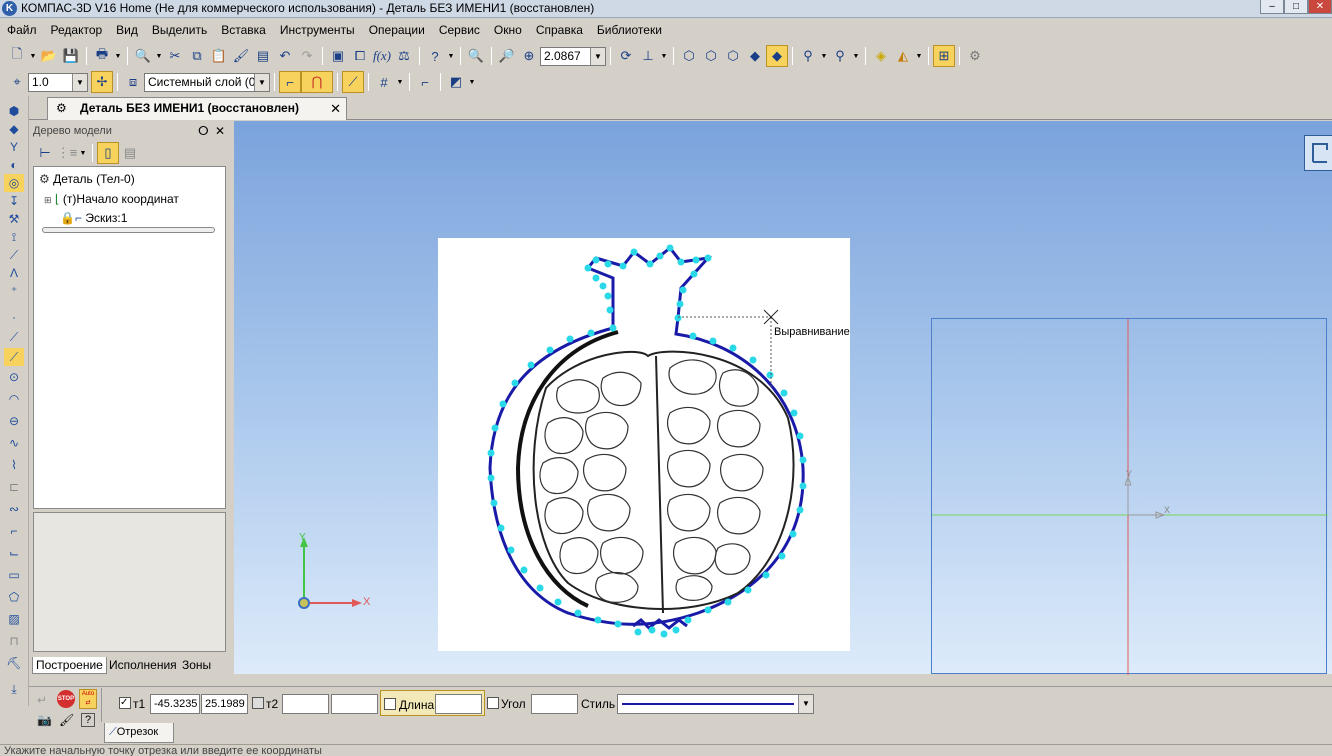 This screenshot has width=1332, height=756. I want to click on zoom-all-icon: 🔎, so click(507, 56).